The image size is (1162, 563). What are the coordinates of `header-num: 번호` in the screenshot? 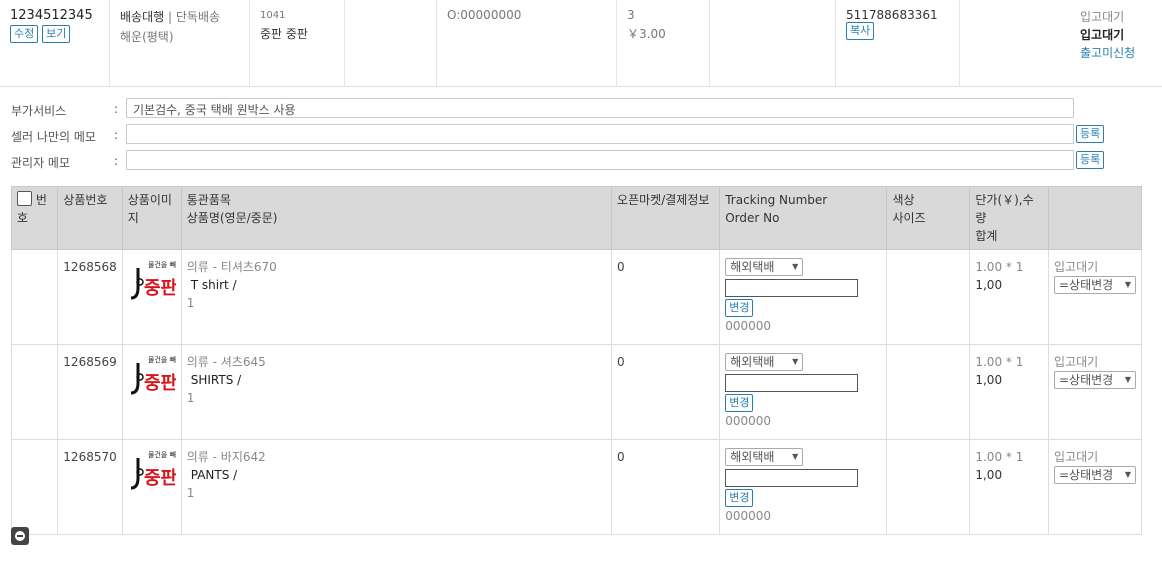 It's located at (34, 218).